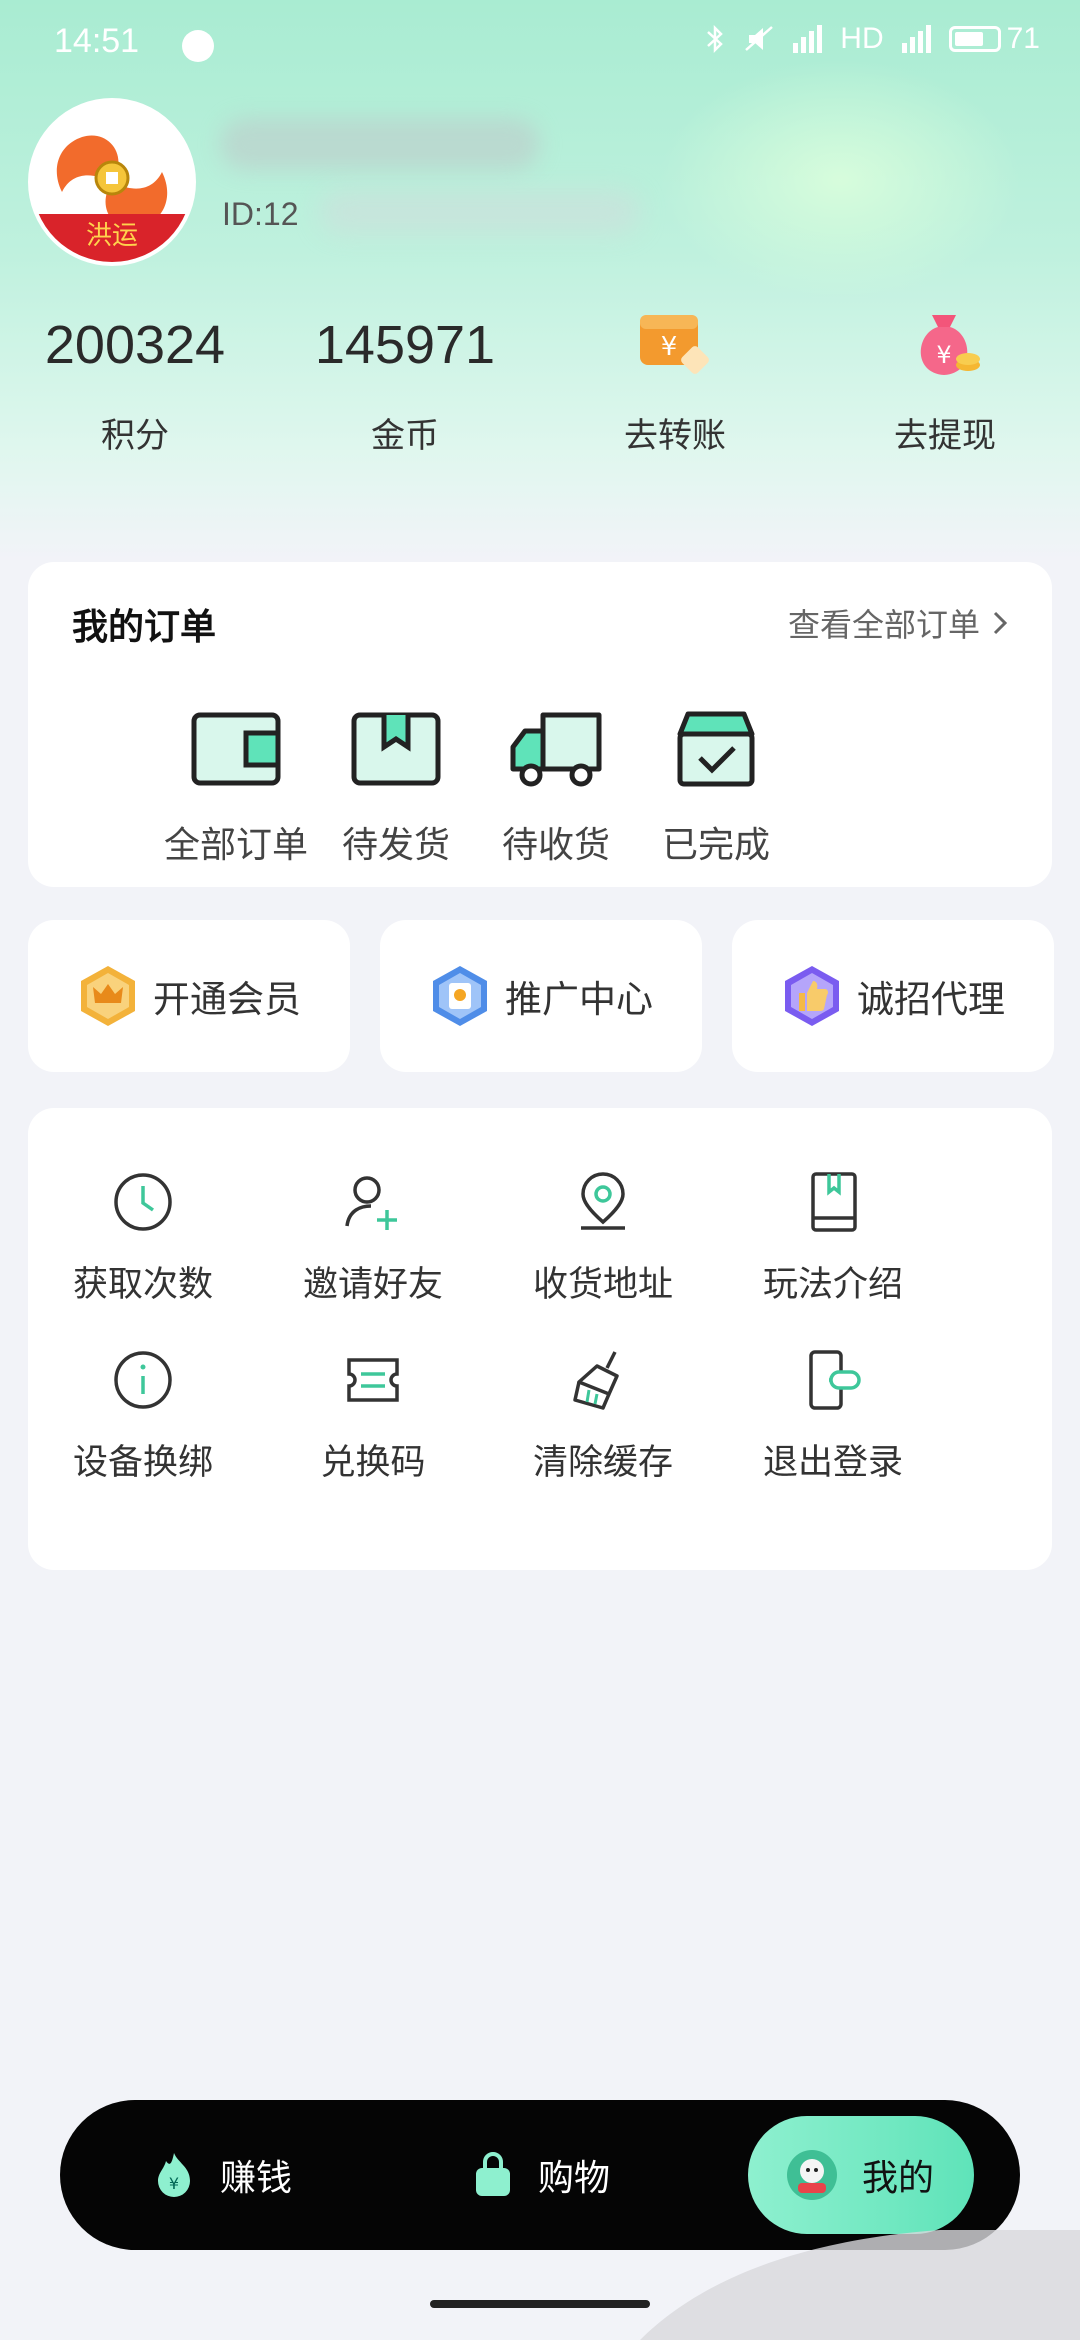 This screenshot has height=2340, width=1080. Describe the element at coordinates (540, 2304) in the screenshot. I see `home-indicator` at that location.